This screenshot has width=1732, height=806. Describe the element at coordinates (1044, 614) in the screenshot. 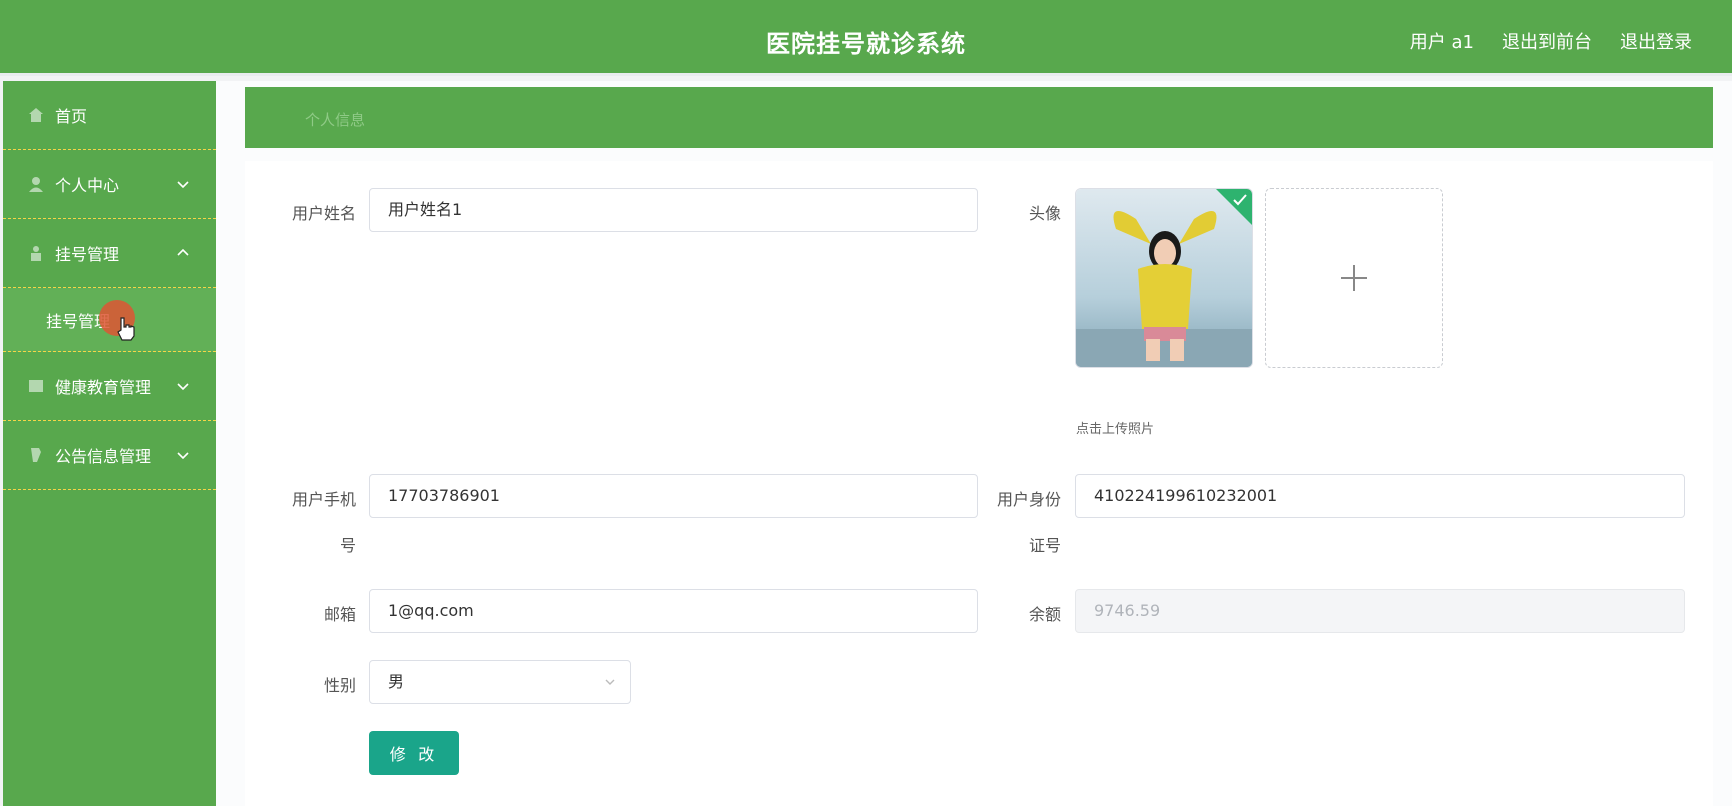

I see `balance-label: 余额` at that location.